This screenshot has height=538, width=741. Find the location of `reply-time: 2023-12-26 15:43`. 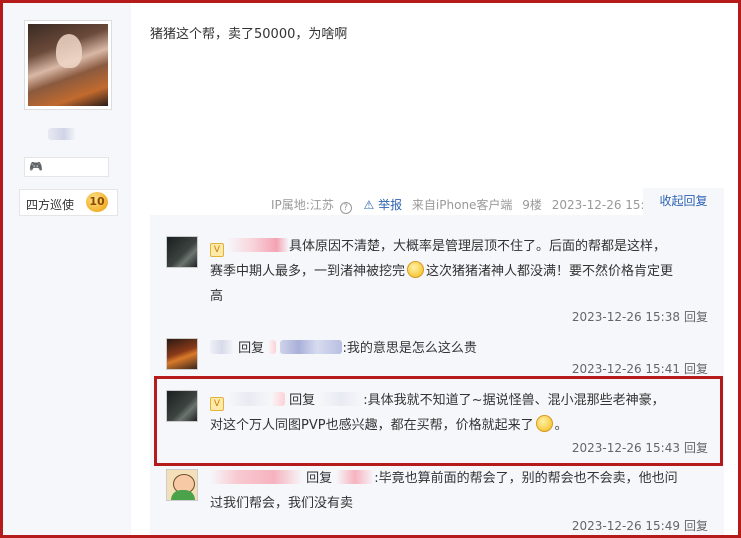

reply-time: 2023-12-26 15:43 is located at coordinates (625, 448).